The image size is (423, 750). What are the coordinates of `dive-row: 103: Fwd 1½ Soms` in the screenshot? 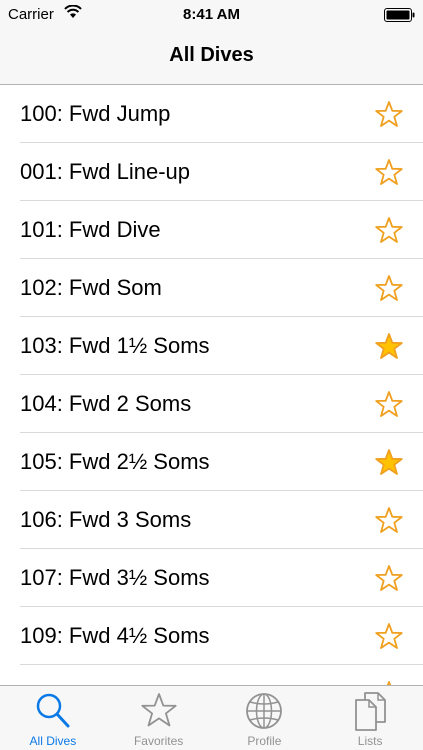 It's located at (211, 346).